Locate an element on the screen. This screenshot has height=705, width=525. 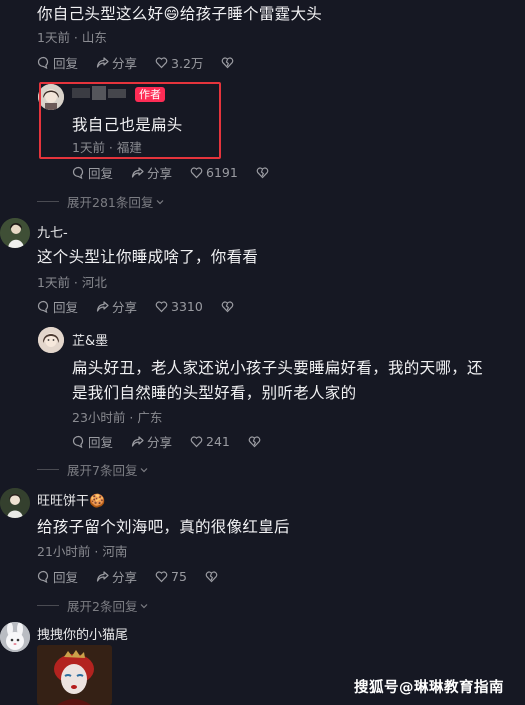
expand-label: 展开2条回复 is located at coordinates (102, 606).